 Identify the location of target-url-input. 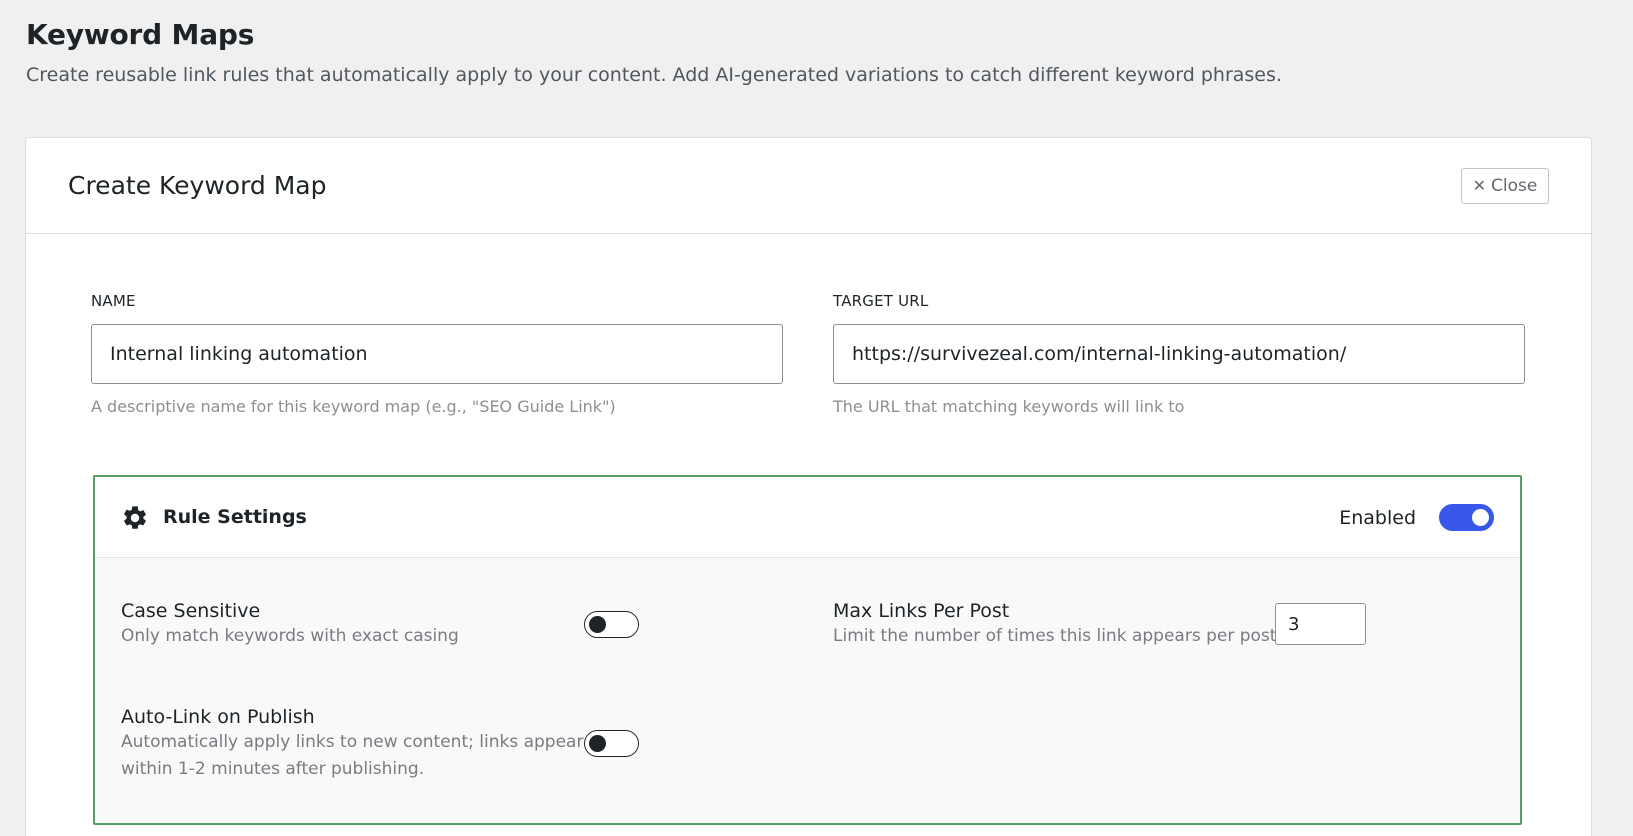
(1179, 354).